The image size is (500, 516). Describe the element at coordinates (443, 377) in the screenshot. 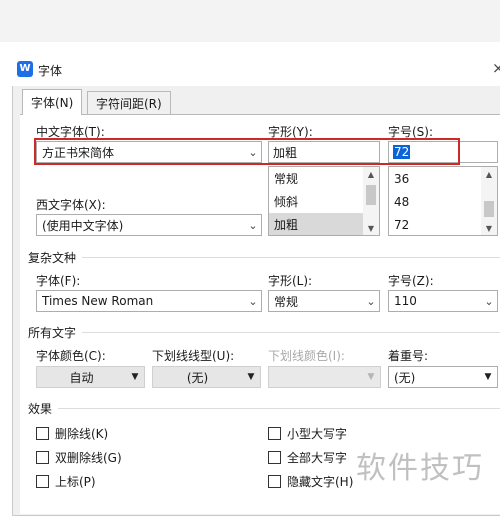

I see `emphasis-dropdown: (无) ▼` at that location.